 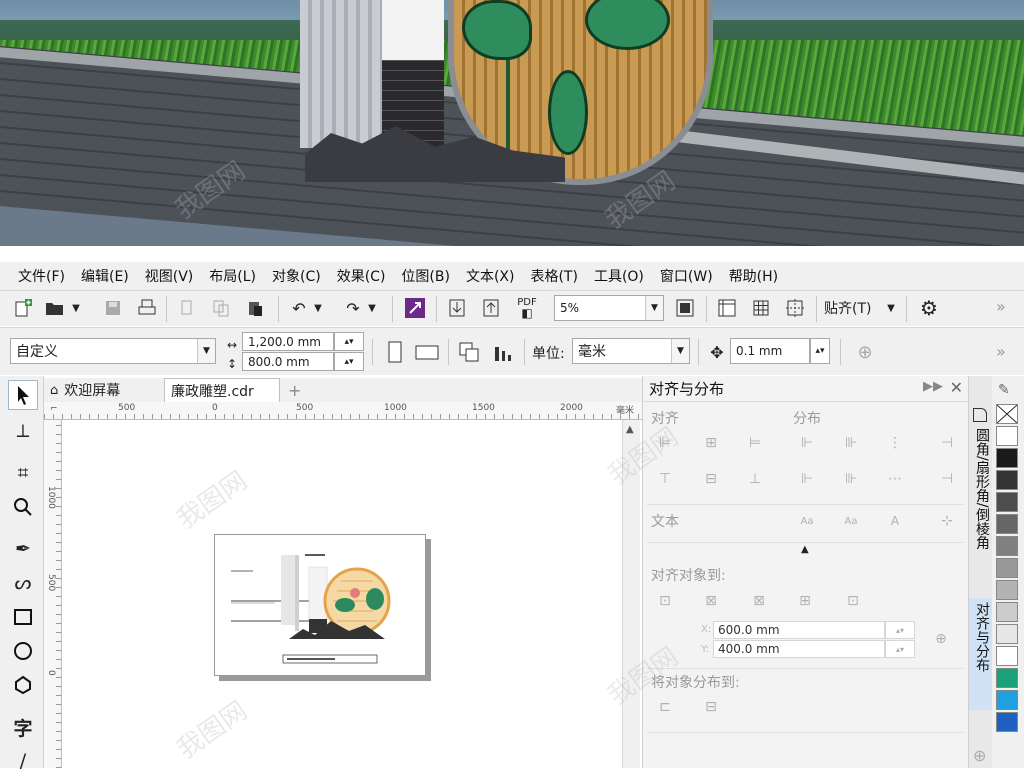 I want to click on align-right-icon: ⊨, so click(x=755, y=443).